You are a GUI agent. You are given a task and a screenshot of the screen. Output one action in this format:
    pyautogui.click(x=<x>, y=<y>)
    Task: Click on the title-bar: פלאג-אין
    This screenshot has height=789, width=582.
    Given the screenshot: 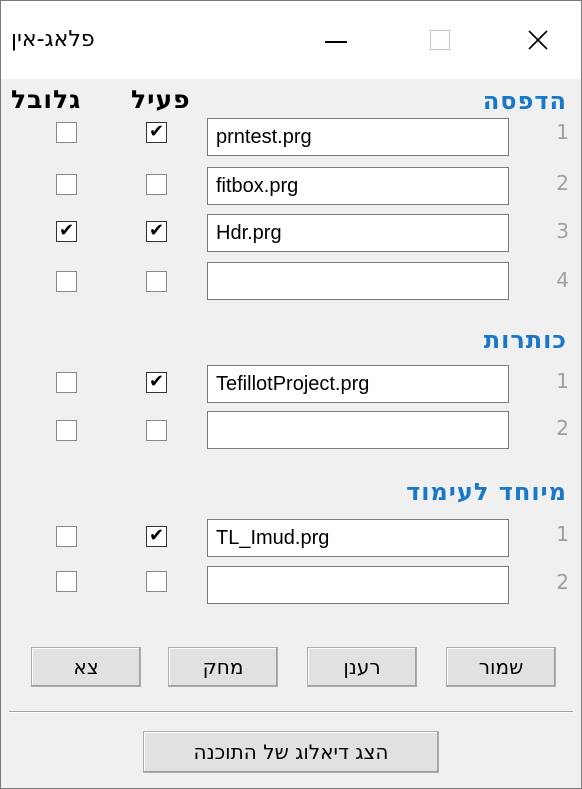 What is the action you would take?
    pyautogui.click(x=291, y=40)
    